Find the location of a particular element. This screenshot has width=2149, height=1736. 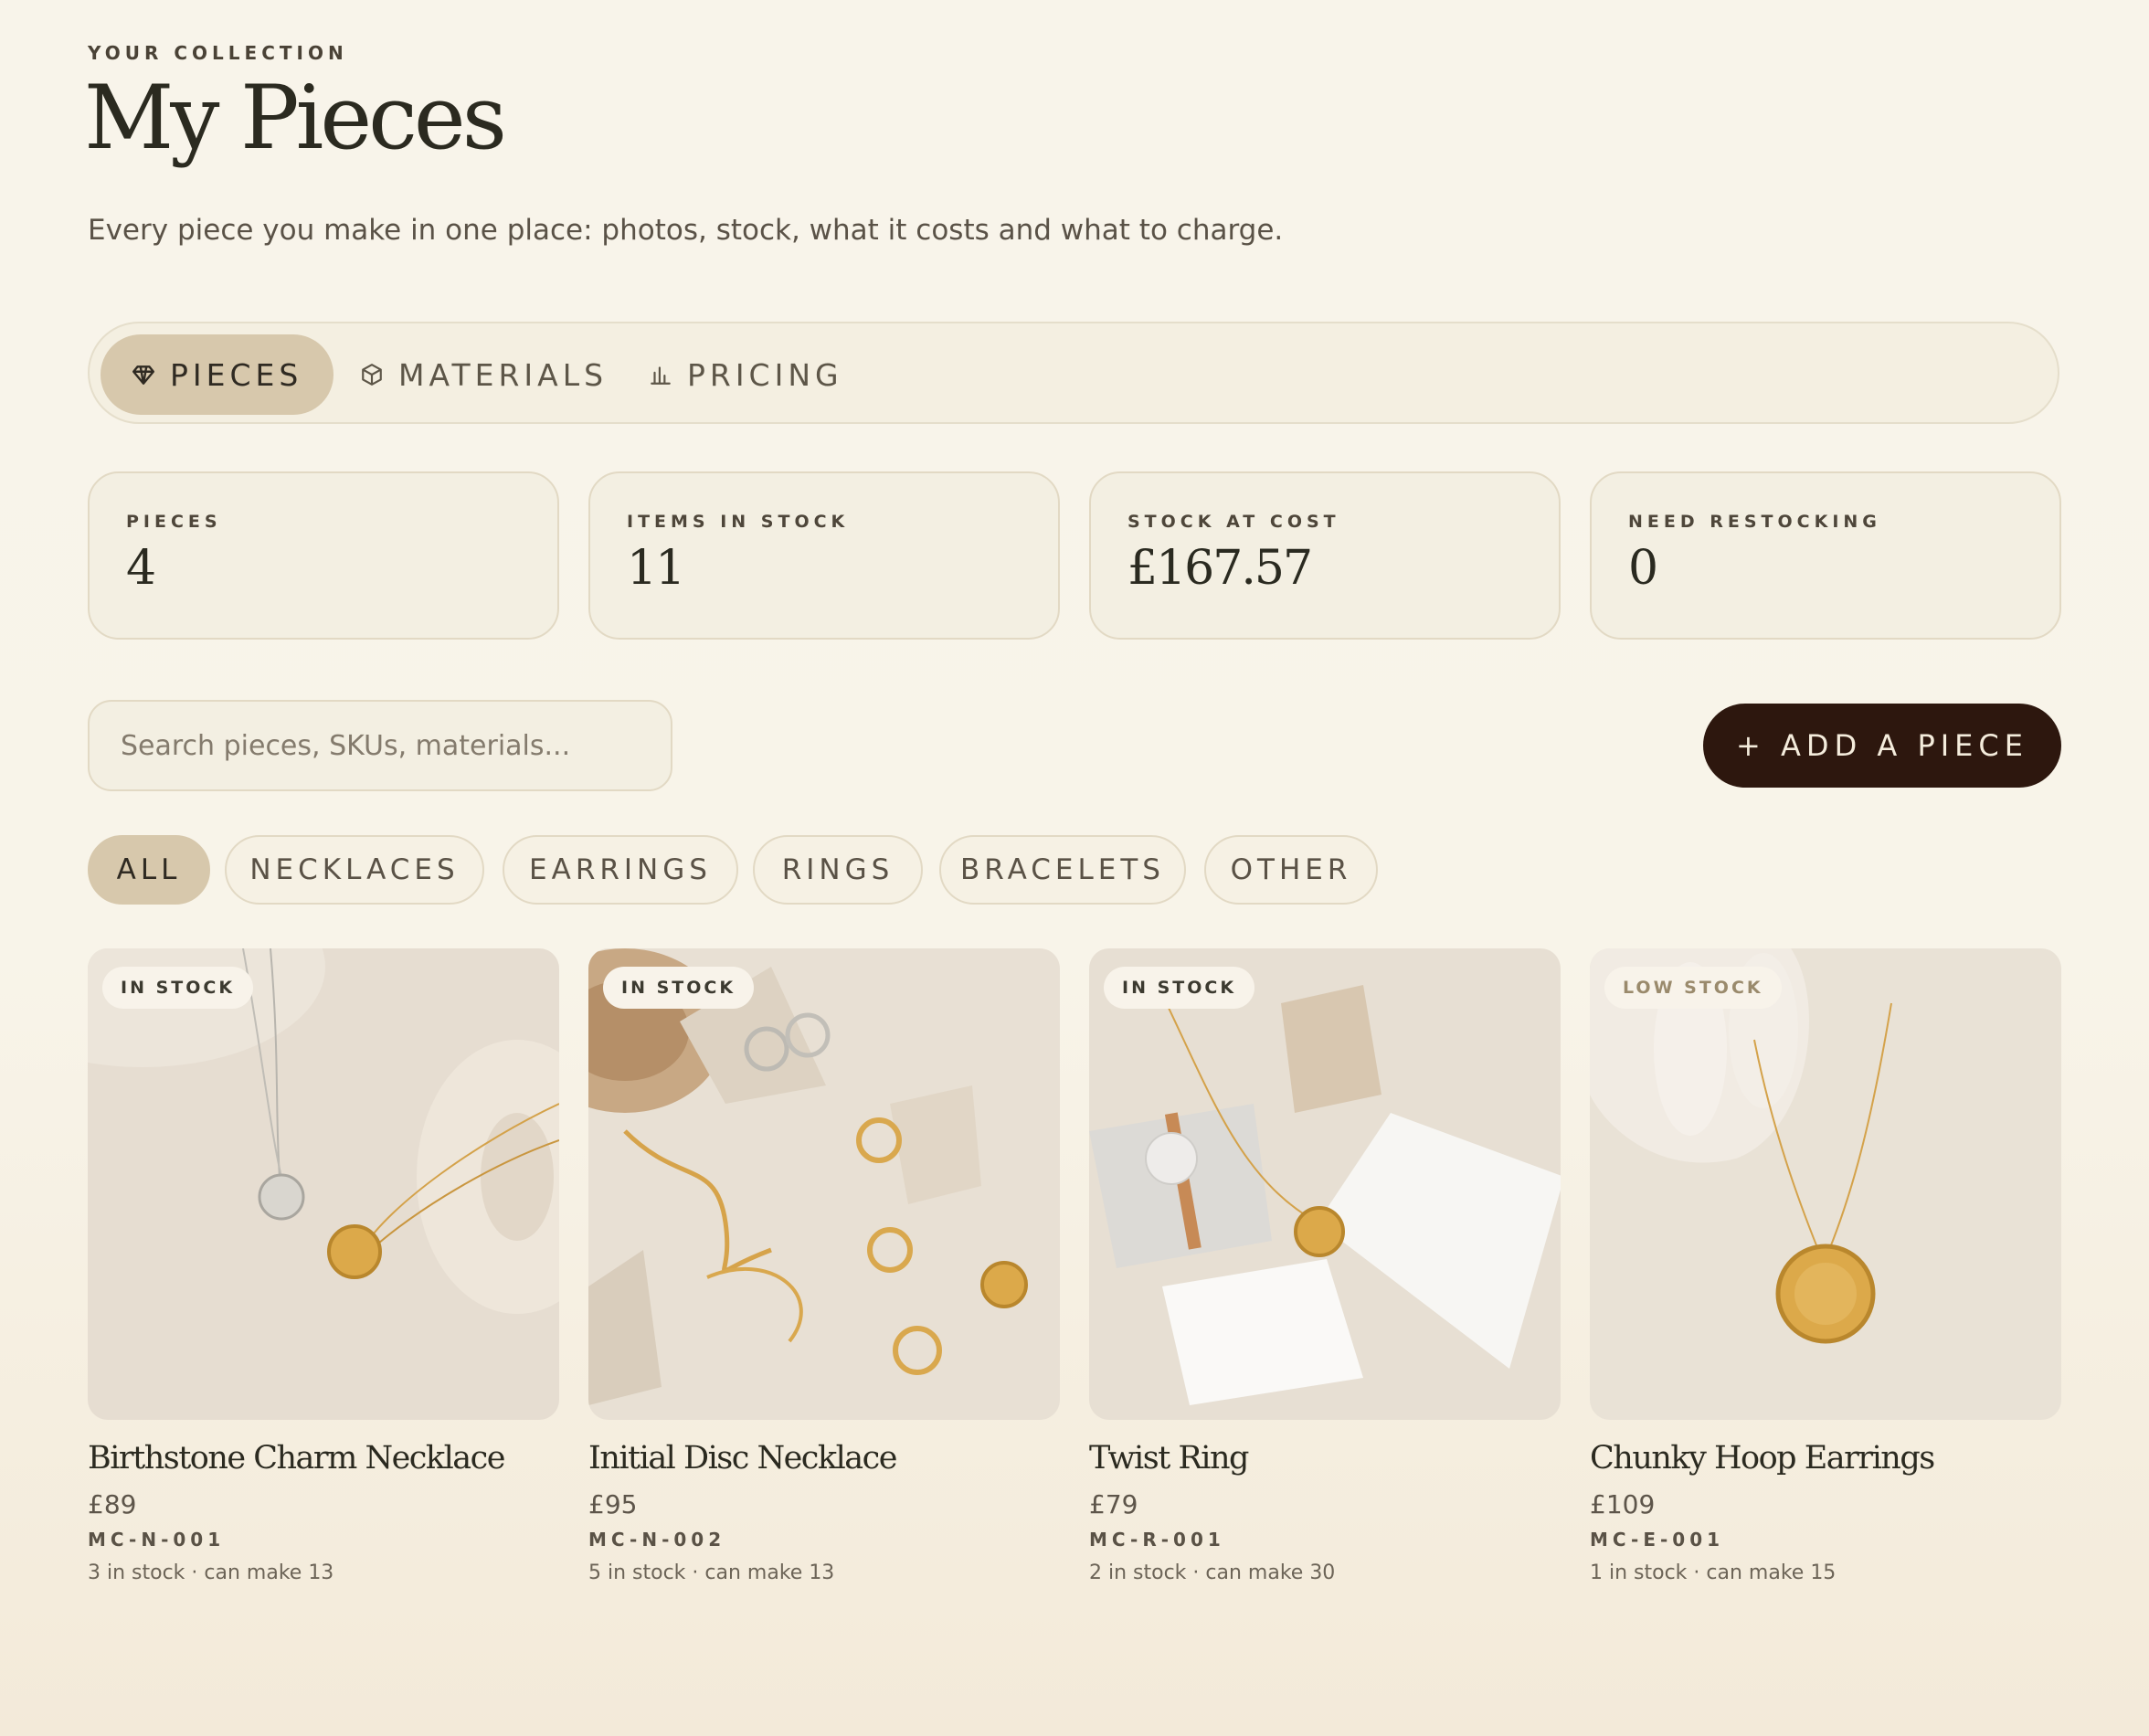

section-tabs: PIECES MATERIALS PRICING is located at coordinates (1073, 373).